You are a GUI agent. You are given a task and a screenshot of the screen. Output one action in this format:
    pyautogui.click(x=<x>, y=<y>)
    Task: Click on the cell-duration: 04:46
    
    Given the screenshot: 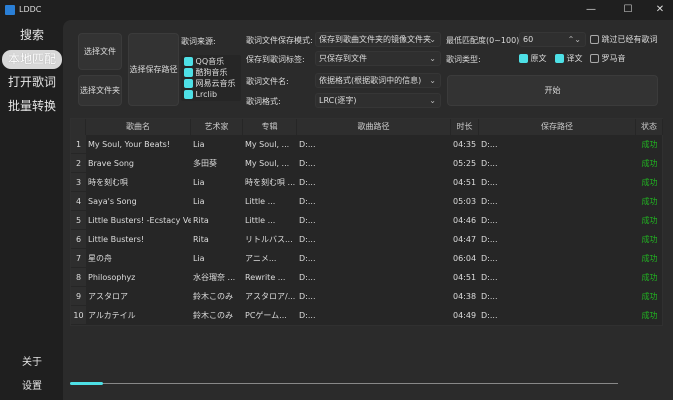 What is the action you would take?
    pyautogui.click(x=465, y=220)
    